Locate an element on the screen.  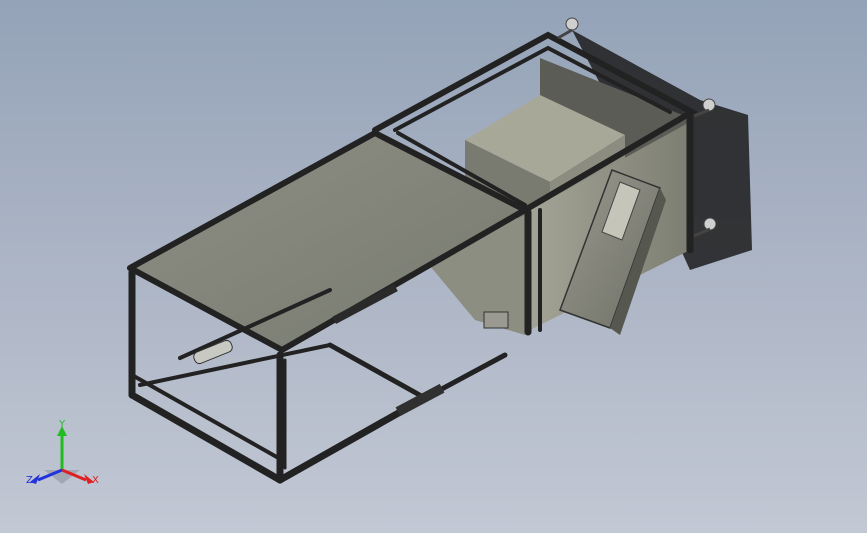
y-axis-label: Y is located at coordinates (62, 424).